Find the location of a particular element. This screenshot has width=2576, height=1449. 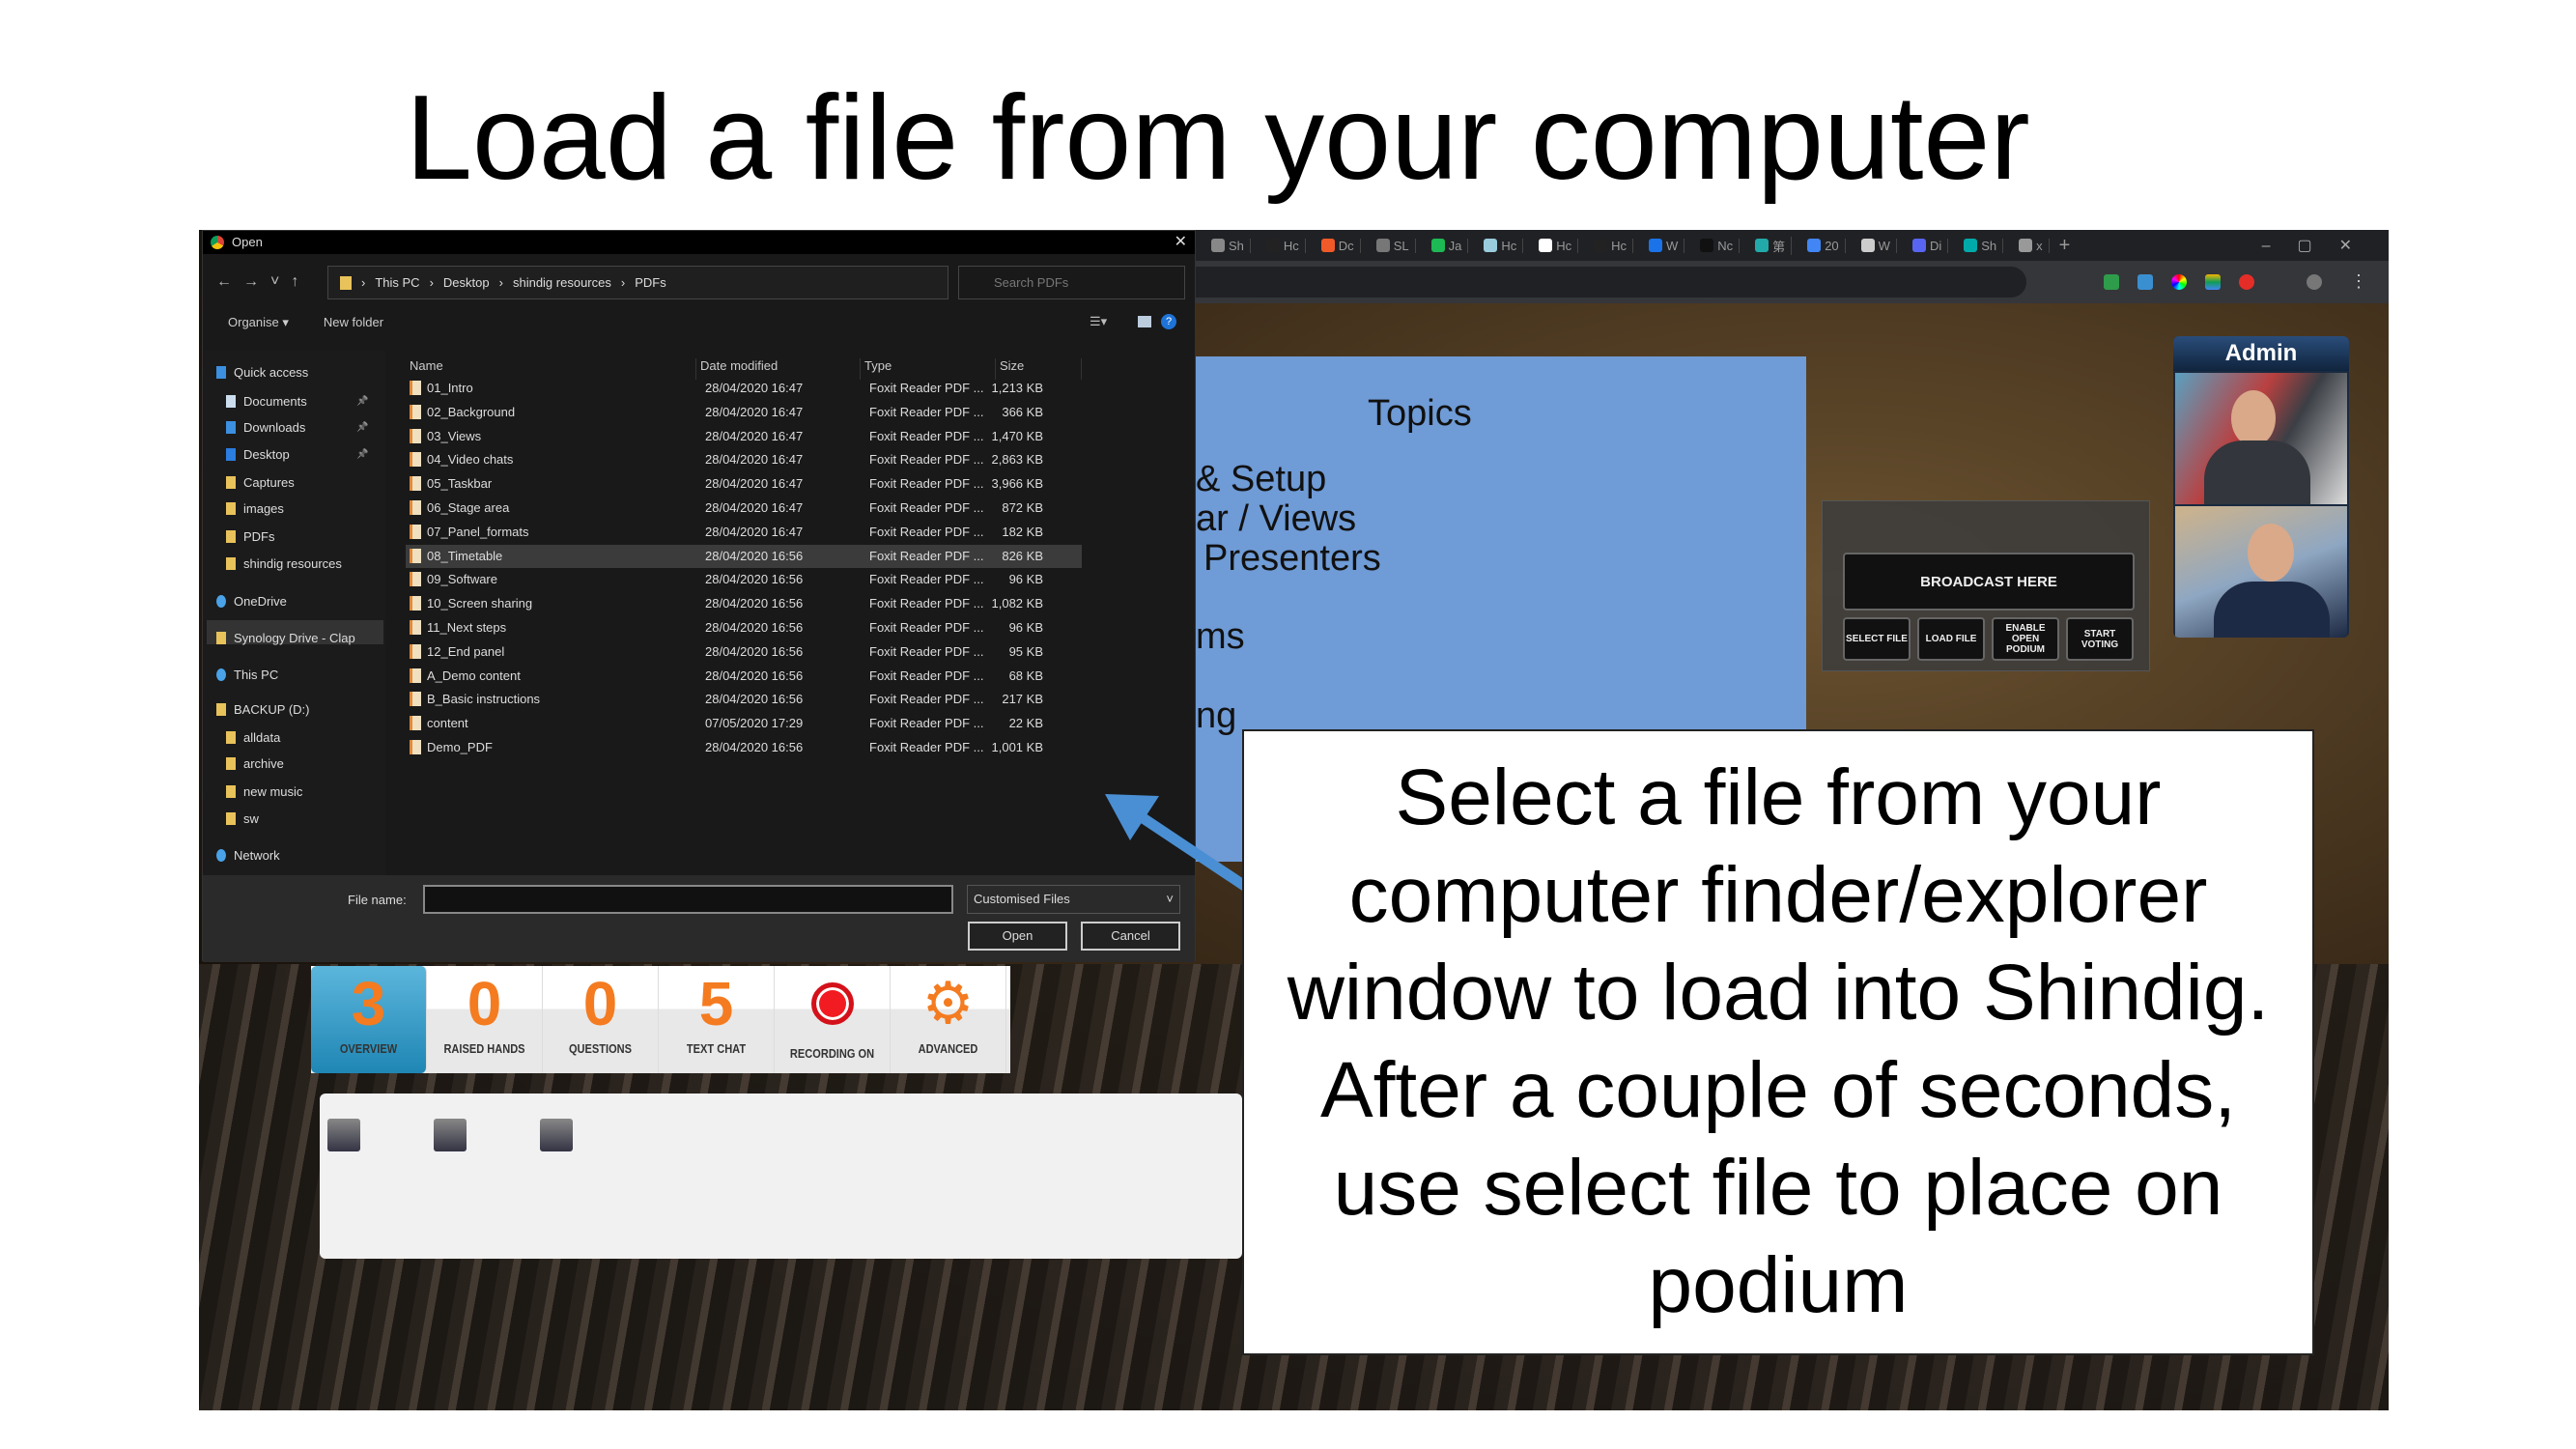

broadcast-here-button: BROADCAST HERE is located at coordinates (1989, 582).